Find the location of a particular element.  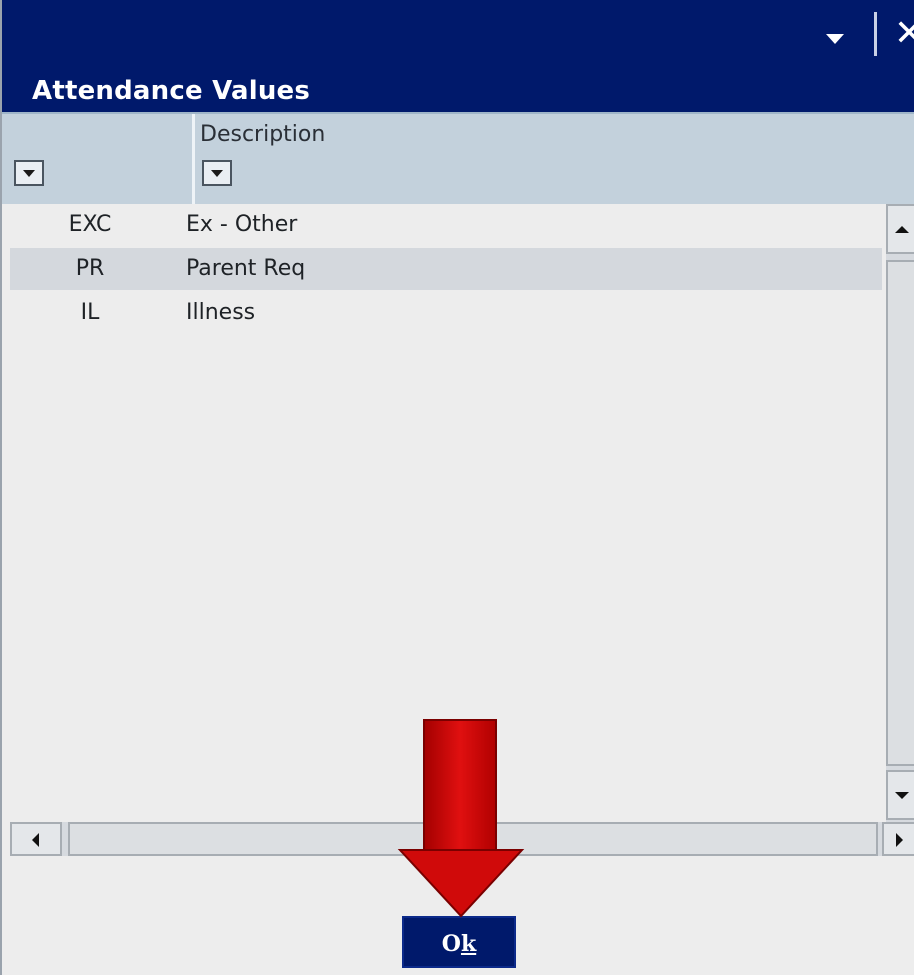

title-bar-separator is located at coordinates (875, 34).